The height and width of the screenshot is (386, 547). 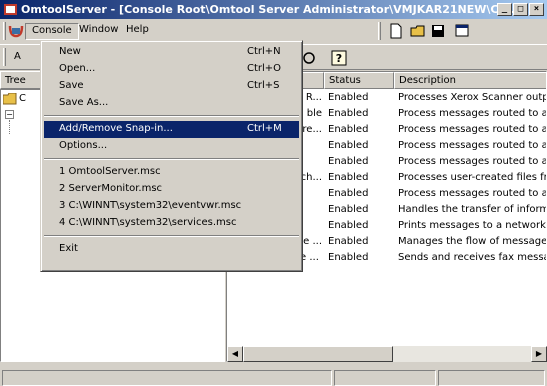 What do you see at coordinates (462, 31) in the screenshot?
I see `new-window-icon` at bounding box center [462, 31].